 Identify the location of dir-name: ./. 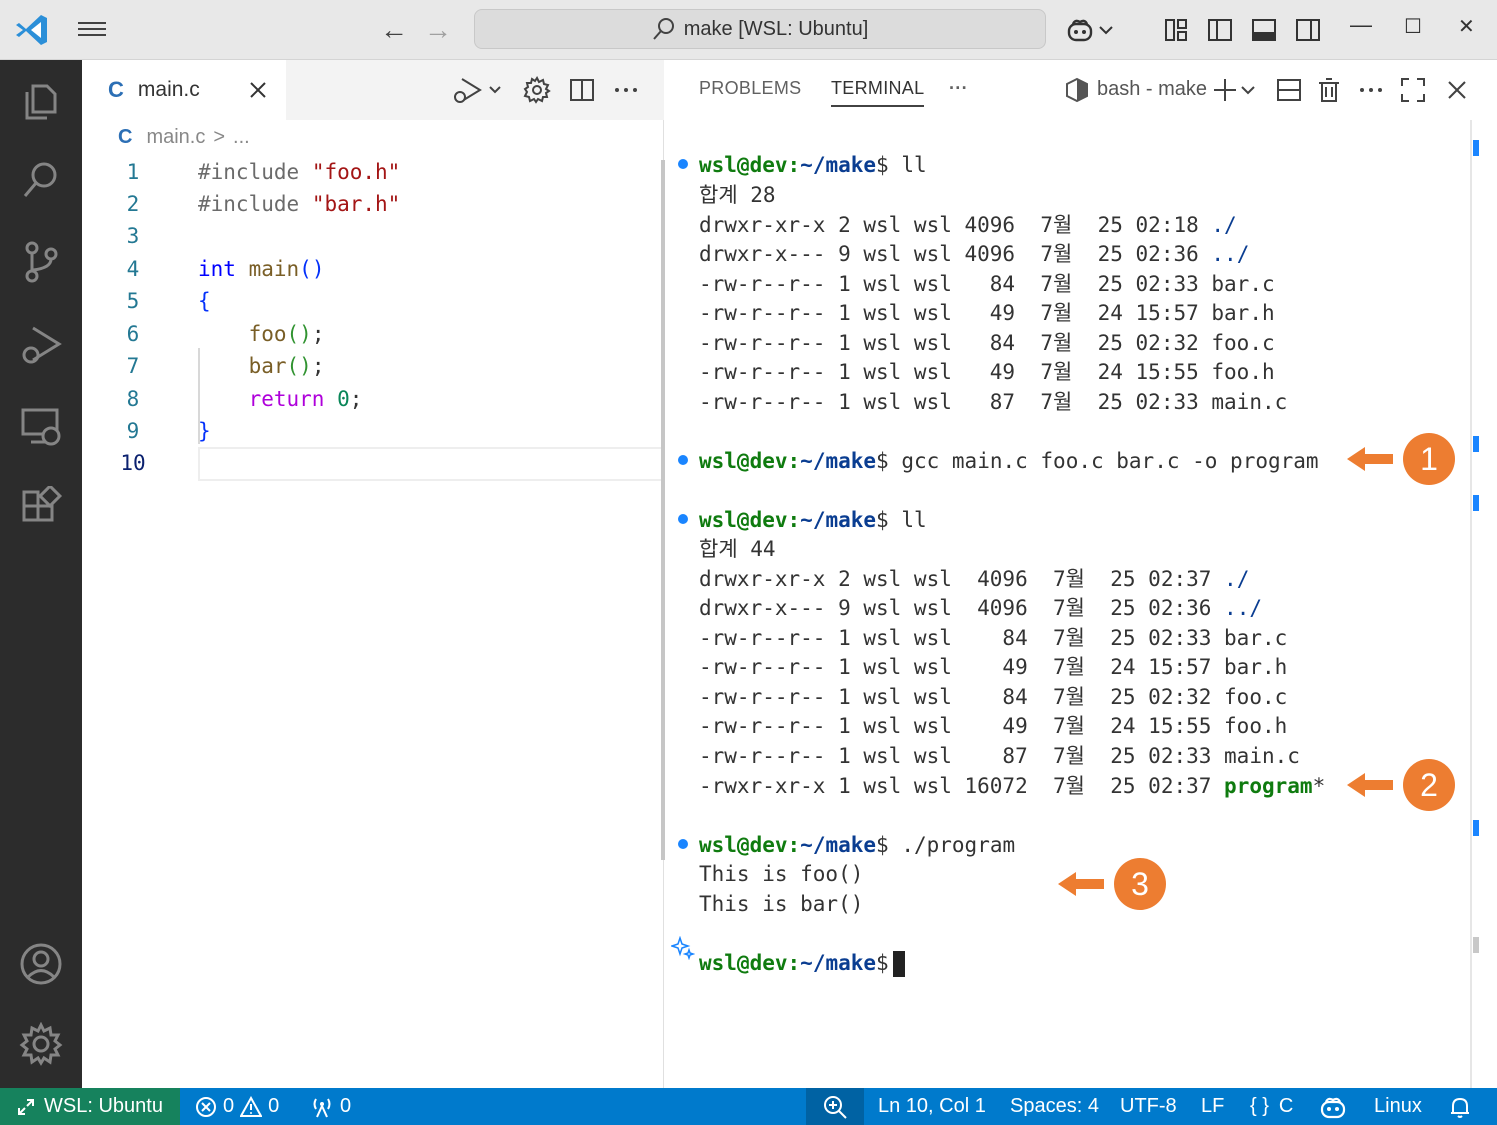
(1224, 225).